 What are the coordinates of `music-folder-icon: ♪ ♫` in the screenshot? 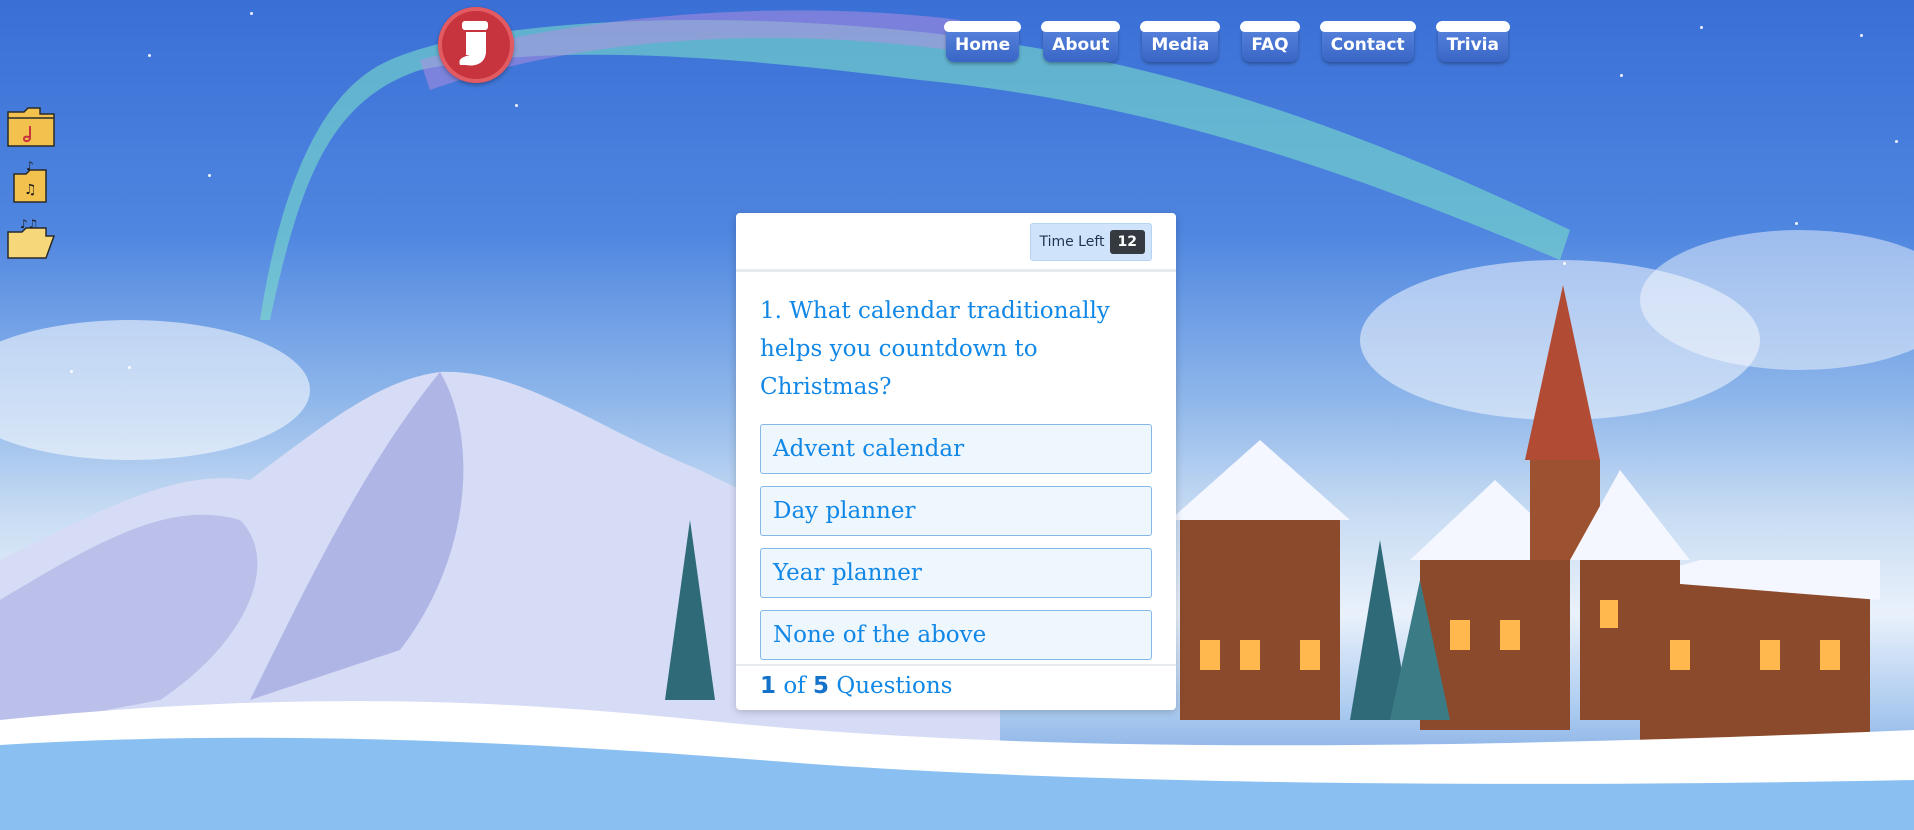 It's located at (30, 181).